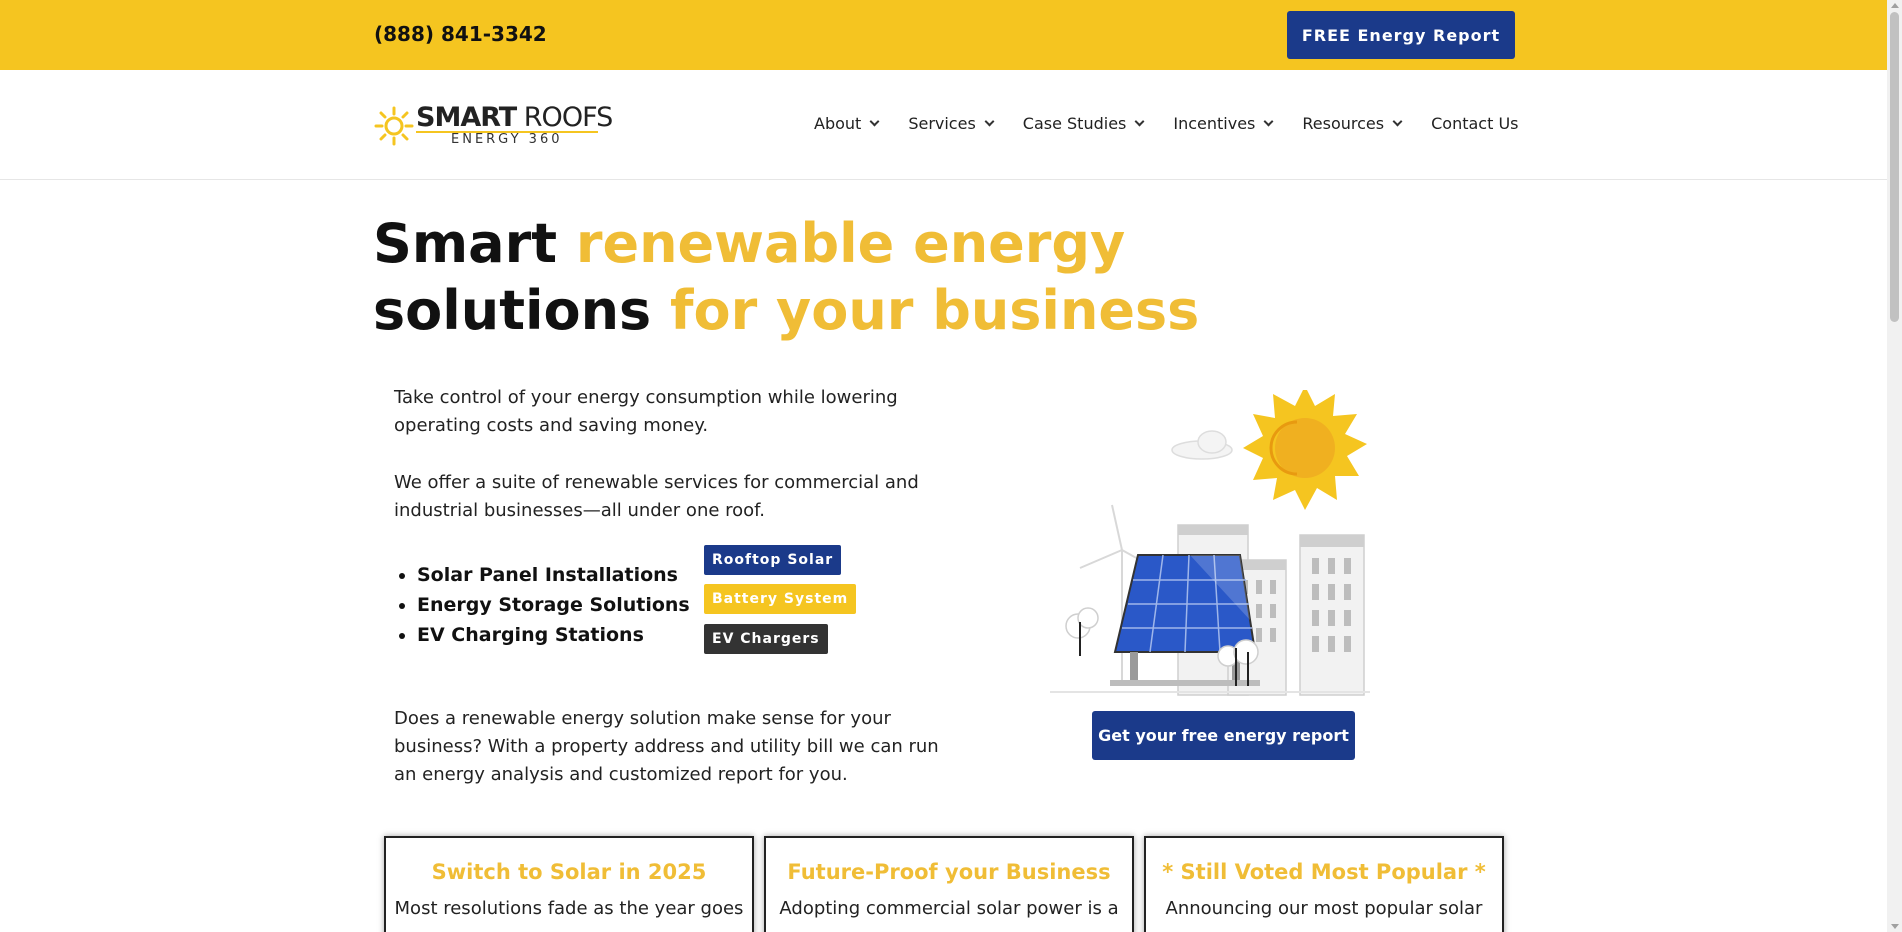 The width and height of the screenshot is (1902, 932). Describe the element at coordinates (1210, 543) in the screenshot. I see `solar-city-illustration` at that location.